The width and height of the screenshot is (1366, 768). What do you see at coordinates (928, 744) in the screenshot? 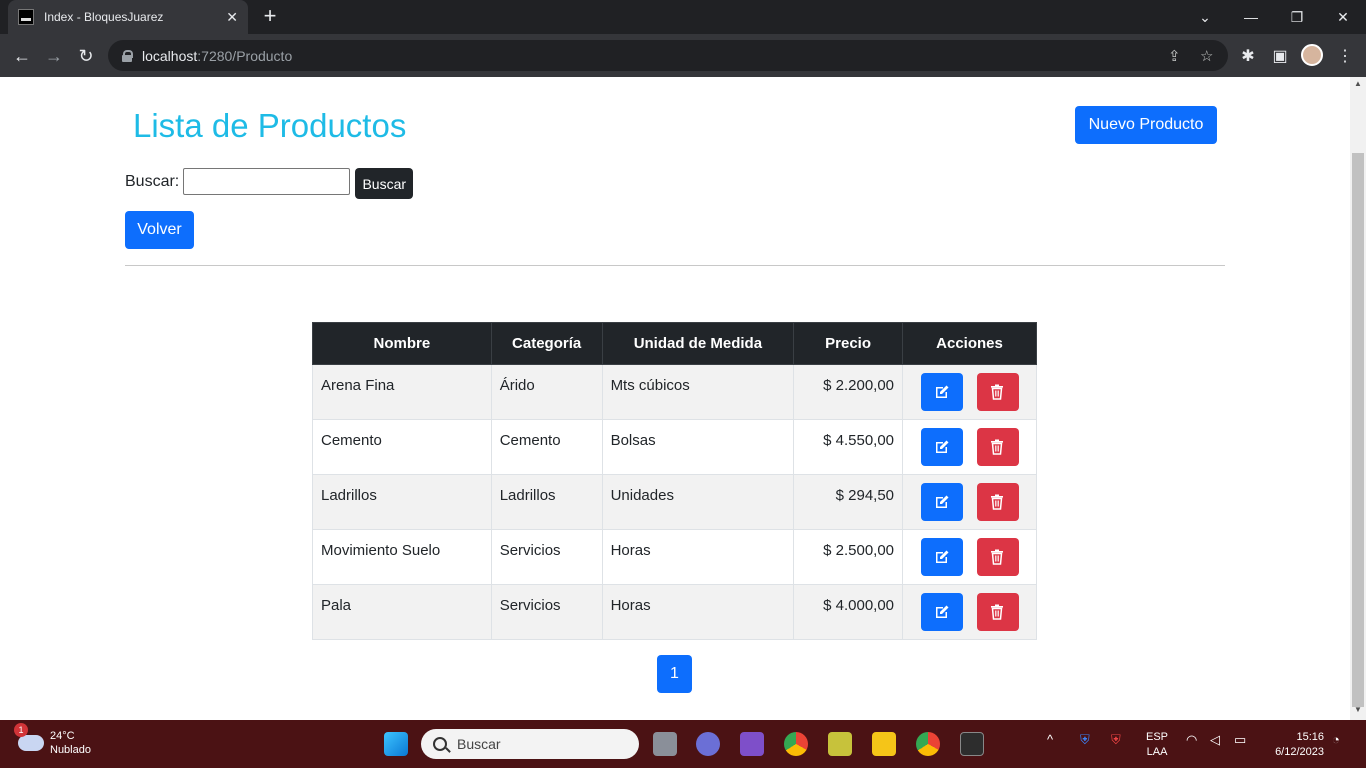
I see `chrome-profile-icon` at bounding box center [928, 744].